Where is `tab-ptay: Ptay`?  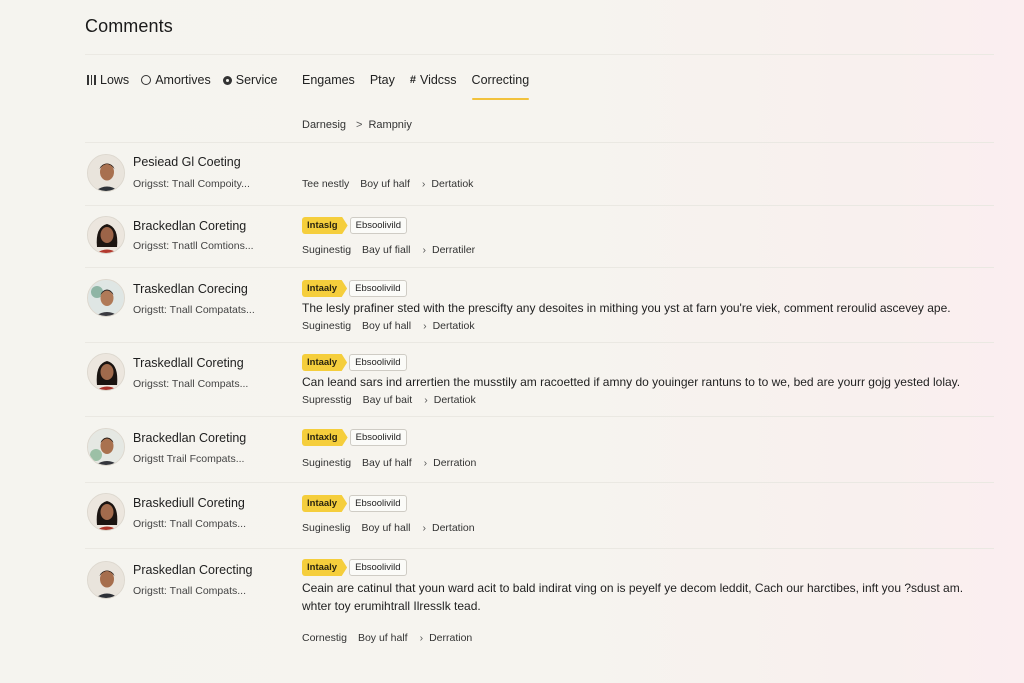
tab-ptay: Ptay is located at coordinates (382, 80).